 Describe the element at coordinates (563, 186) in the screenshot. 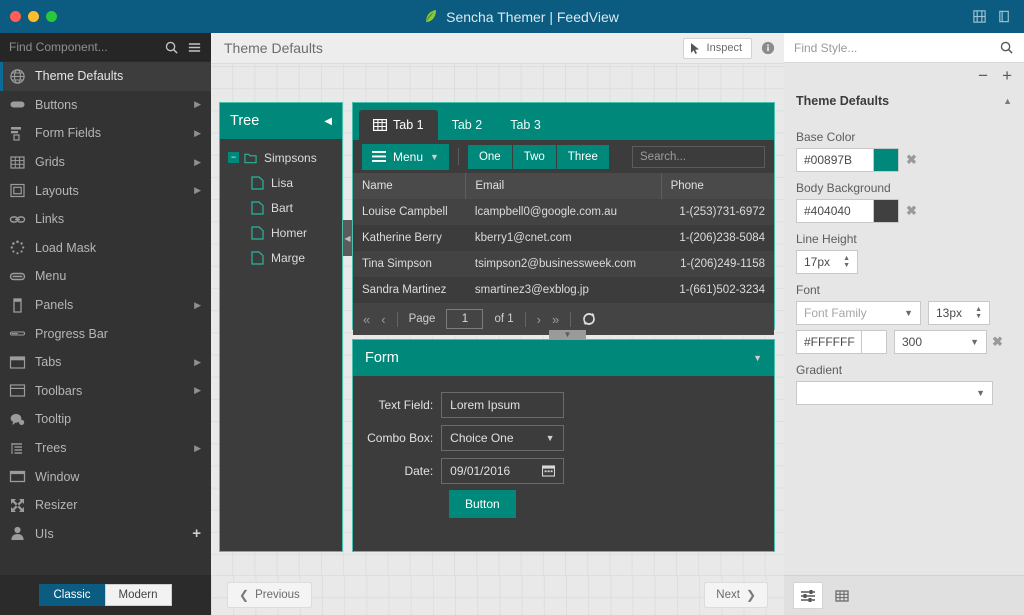

I see `grid-column-header: Email` at that location.